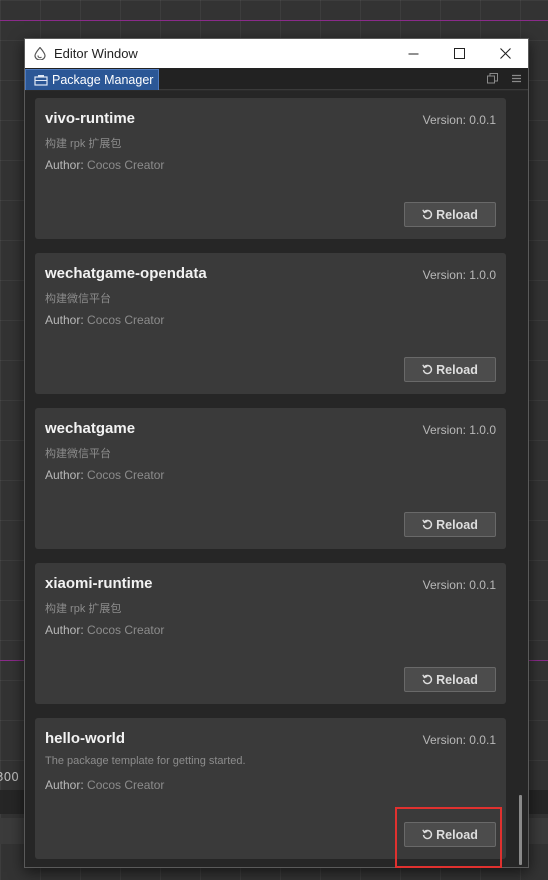 Image resolution: width=548 pixels, height=880 pixels. I want to click on package-name: wechatgame-opendata, so click(126, 273).